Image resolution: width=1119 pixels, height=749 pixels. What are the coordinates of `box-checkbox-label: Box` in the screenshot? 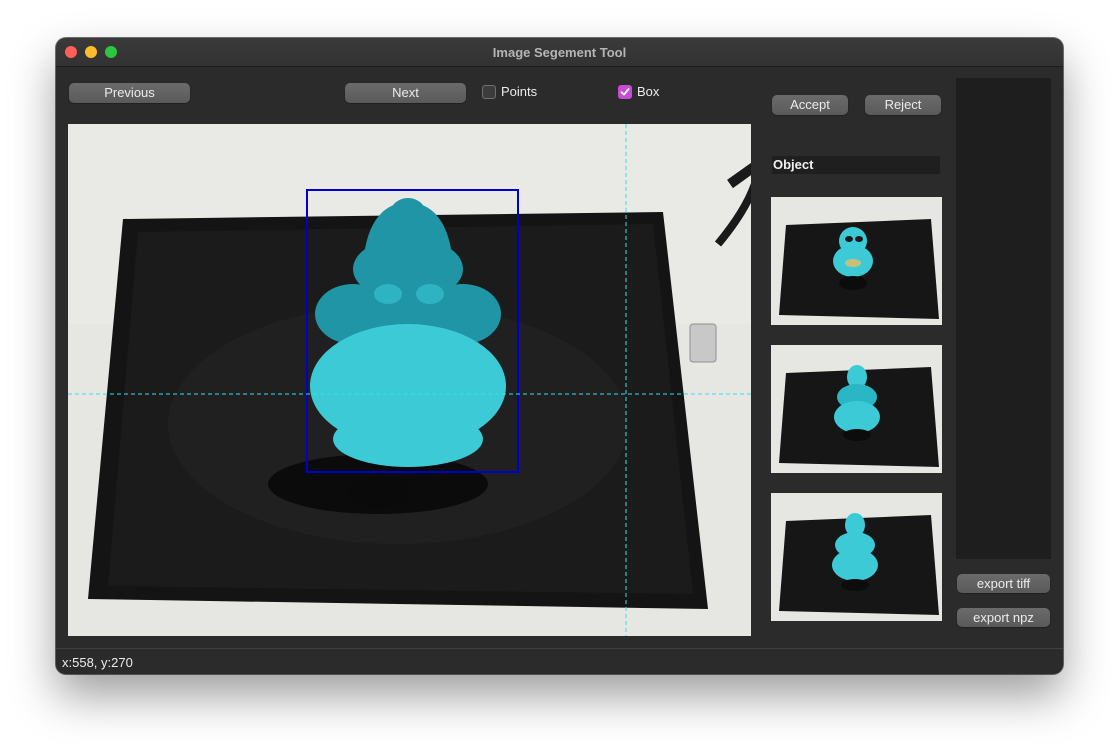 It's located at (648, 91).